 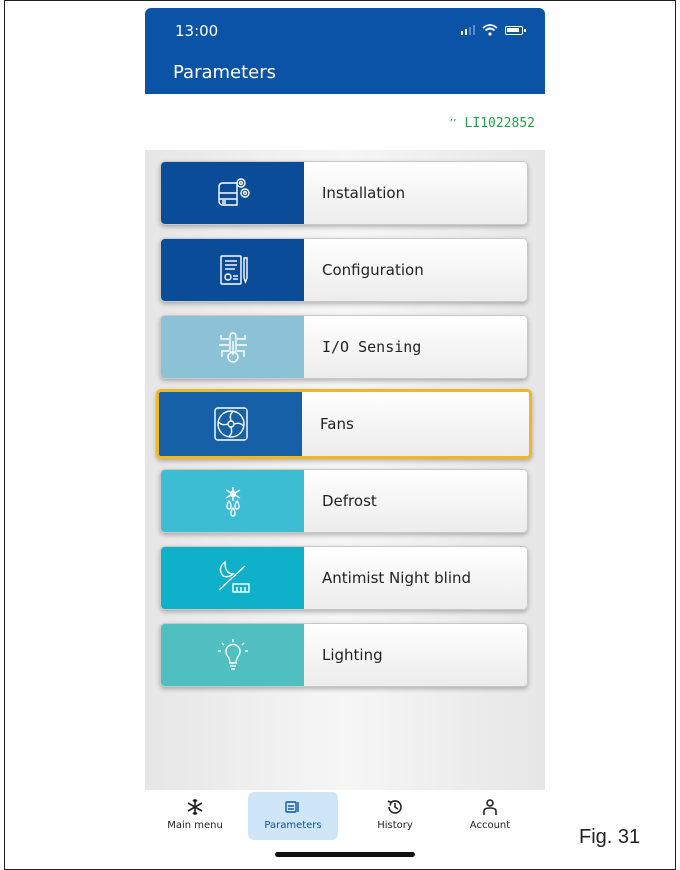 I want to click on menu-item-label: Configuration, so click(x=415, y=270).